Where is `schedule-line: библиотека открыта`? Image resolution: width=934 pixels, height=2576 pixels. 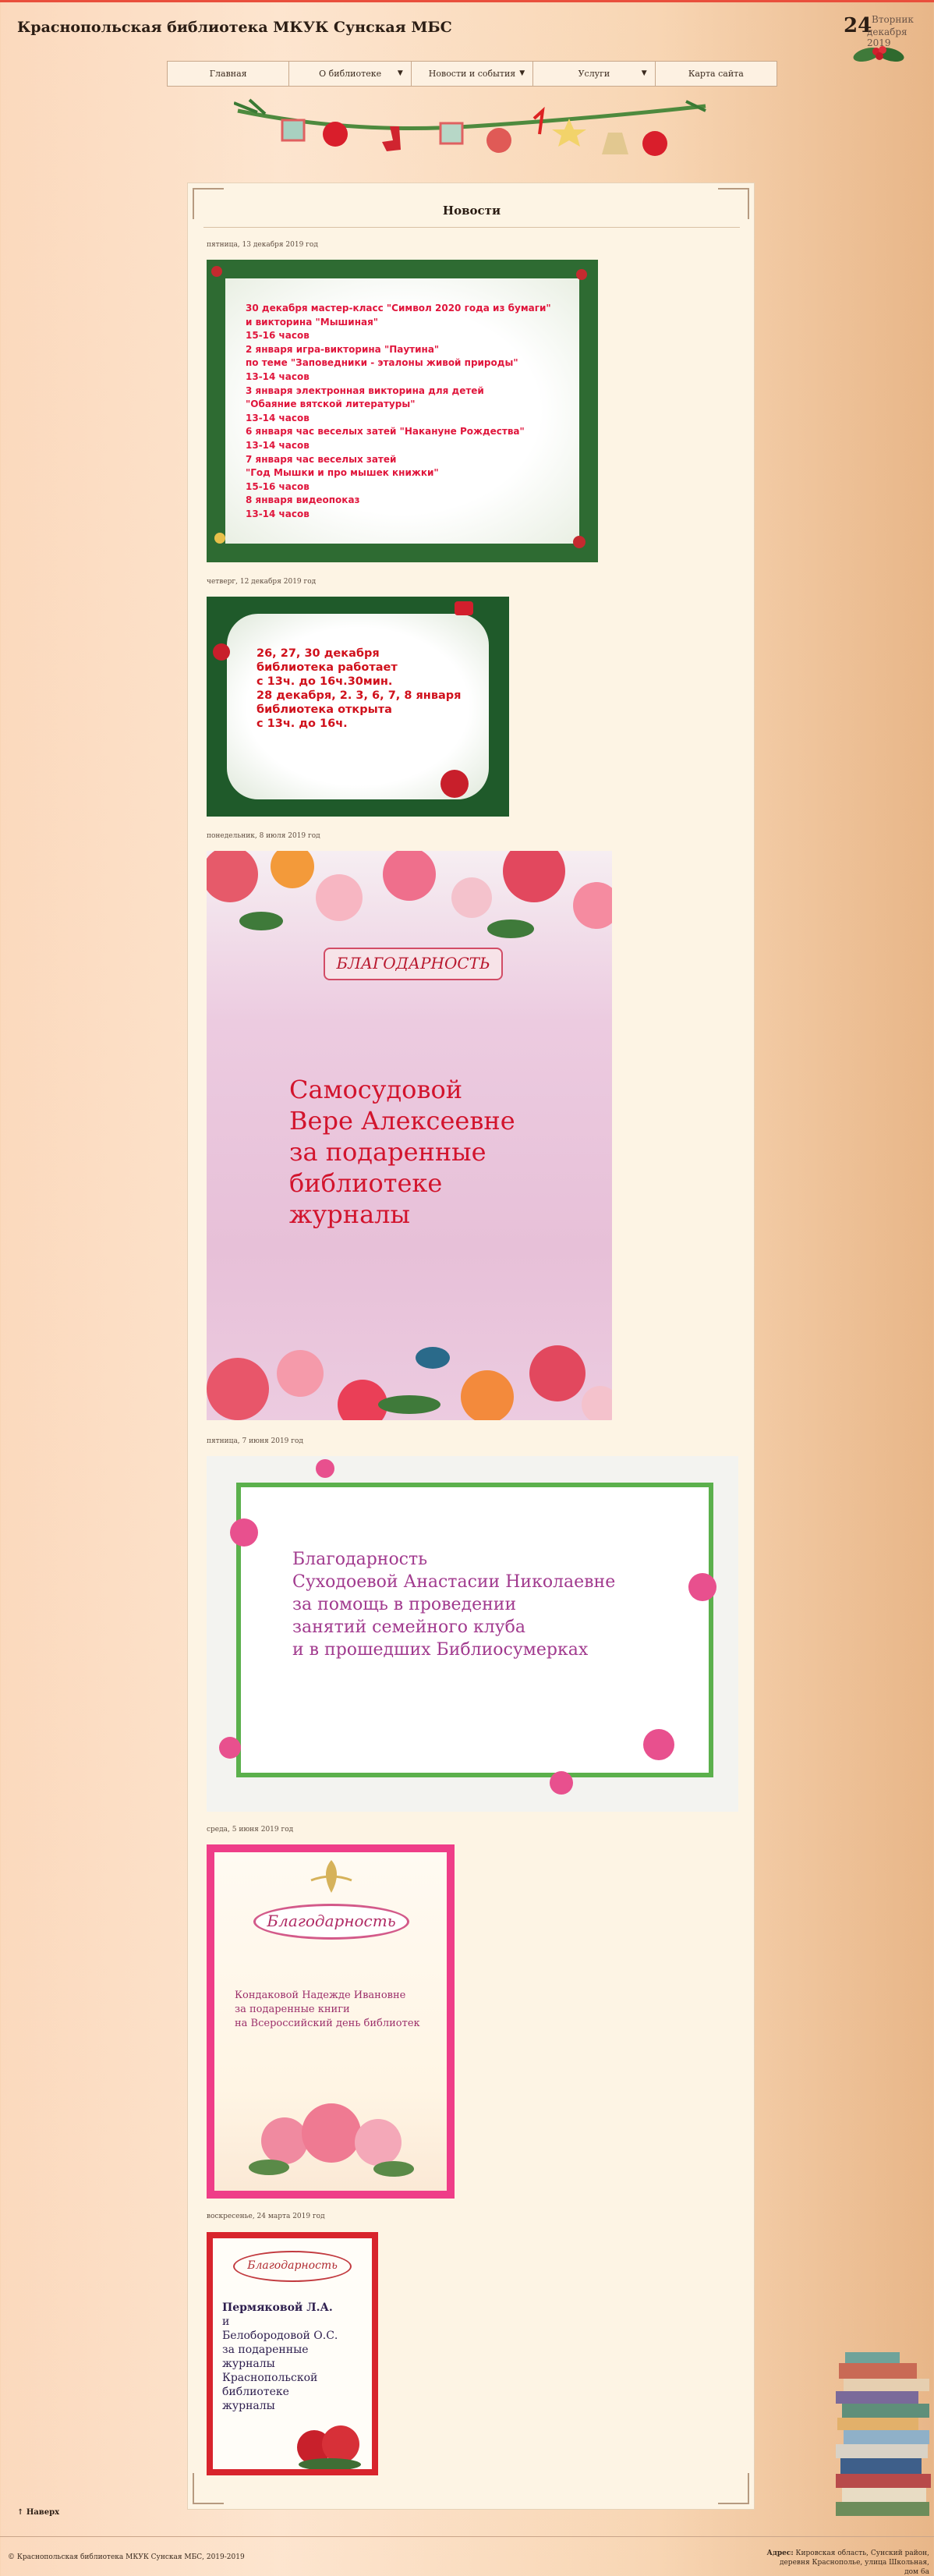
schedule-line: библиотека открыта is located at coordinates (324, 709).